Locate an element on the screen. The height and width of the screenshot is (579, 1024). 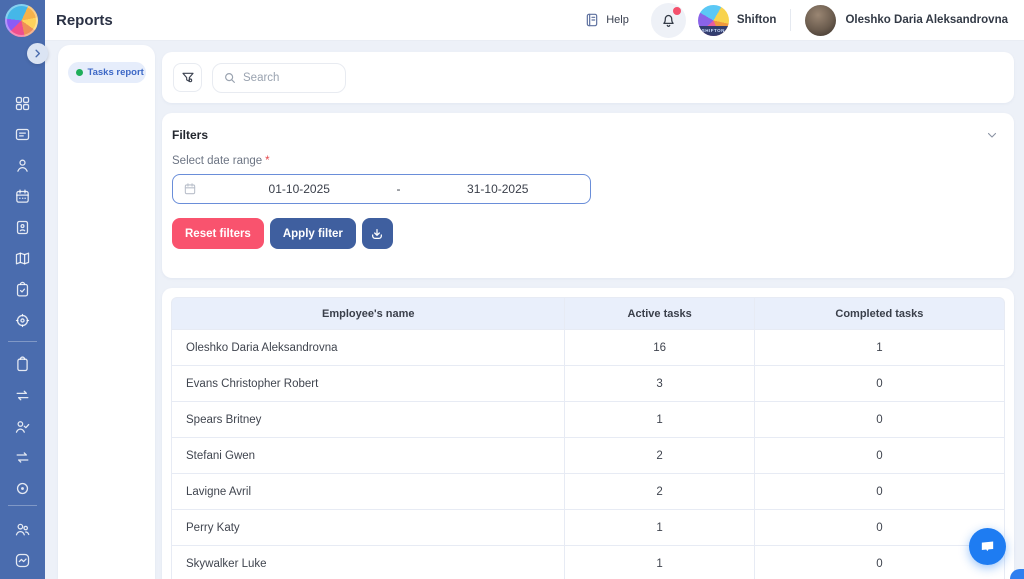
table-row: Lavigne Avril 2 0 is located at coordinates (588, 492).